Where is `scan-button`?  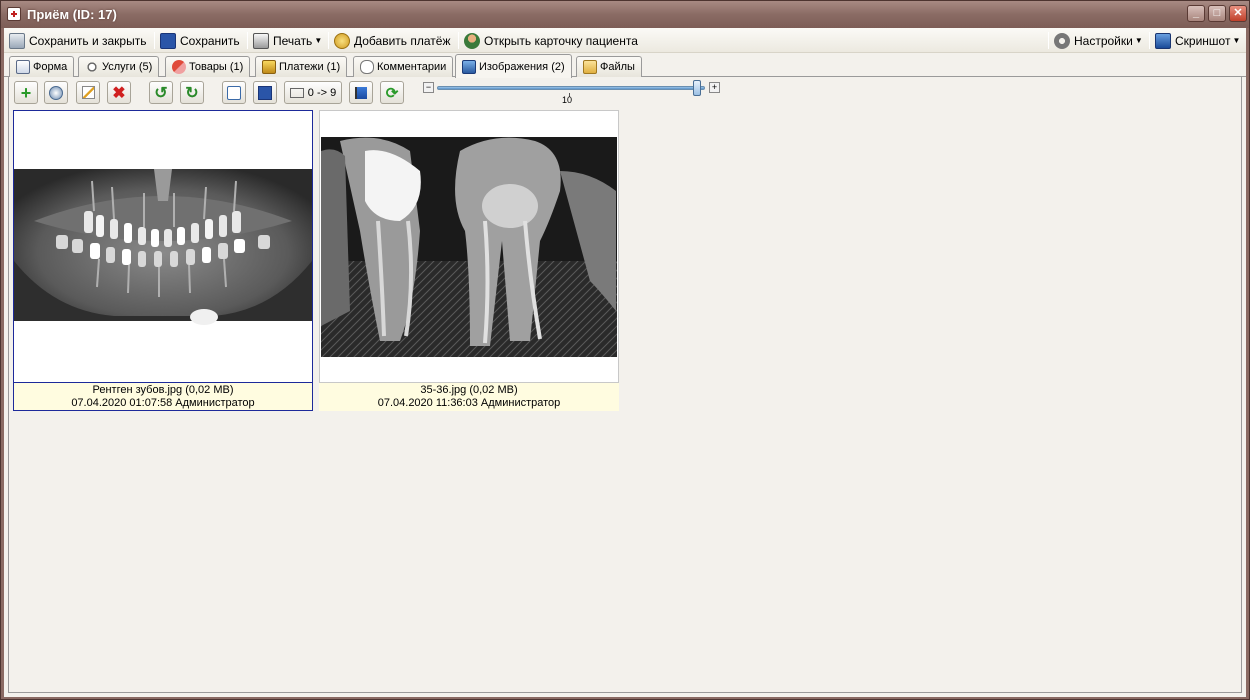 scan-button is located at coordinates (56, 92).